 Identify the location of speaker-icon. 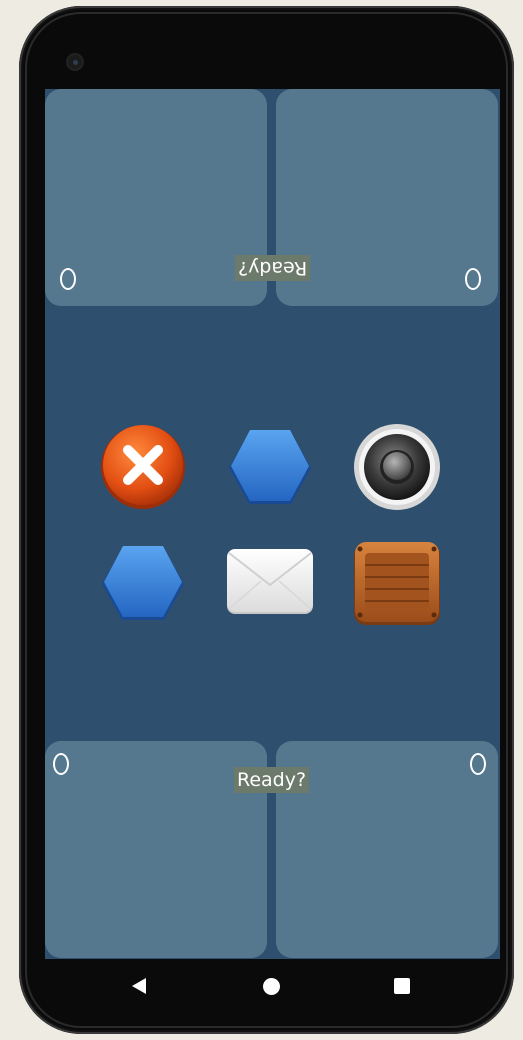
(397, 467).